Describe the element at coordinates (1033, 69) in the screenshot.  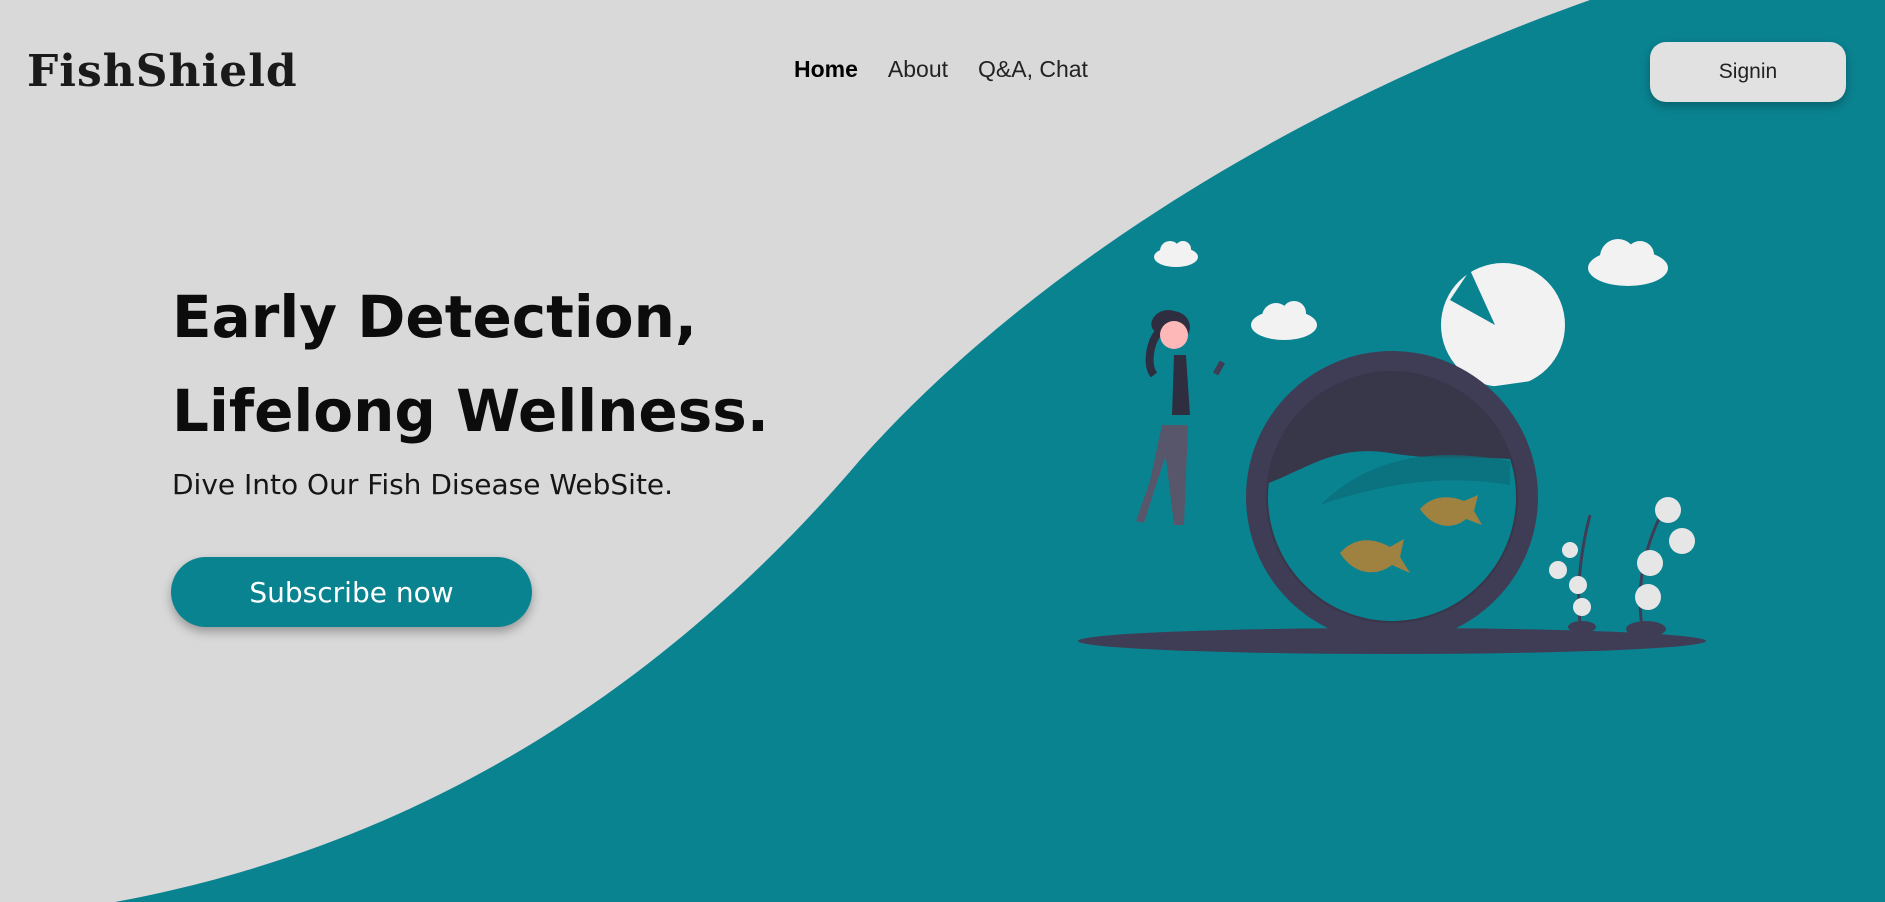
I see `nav-qa-chat: Q&A, Chat` at that location.